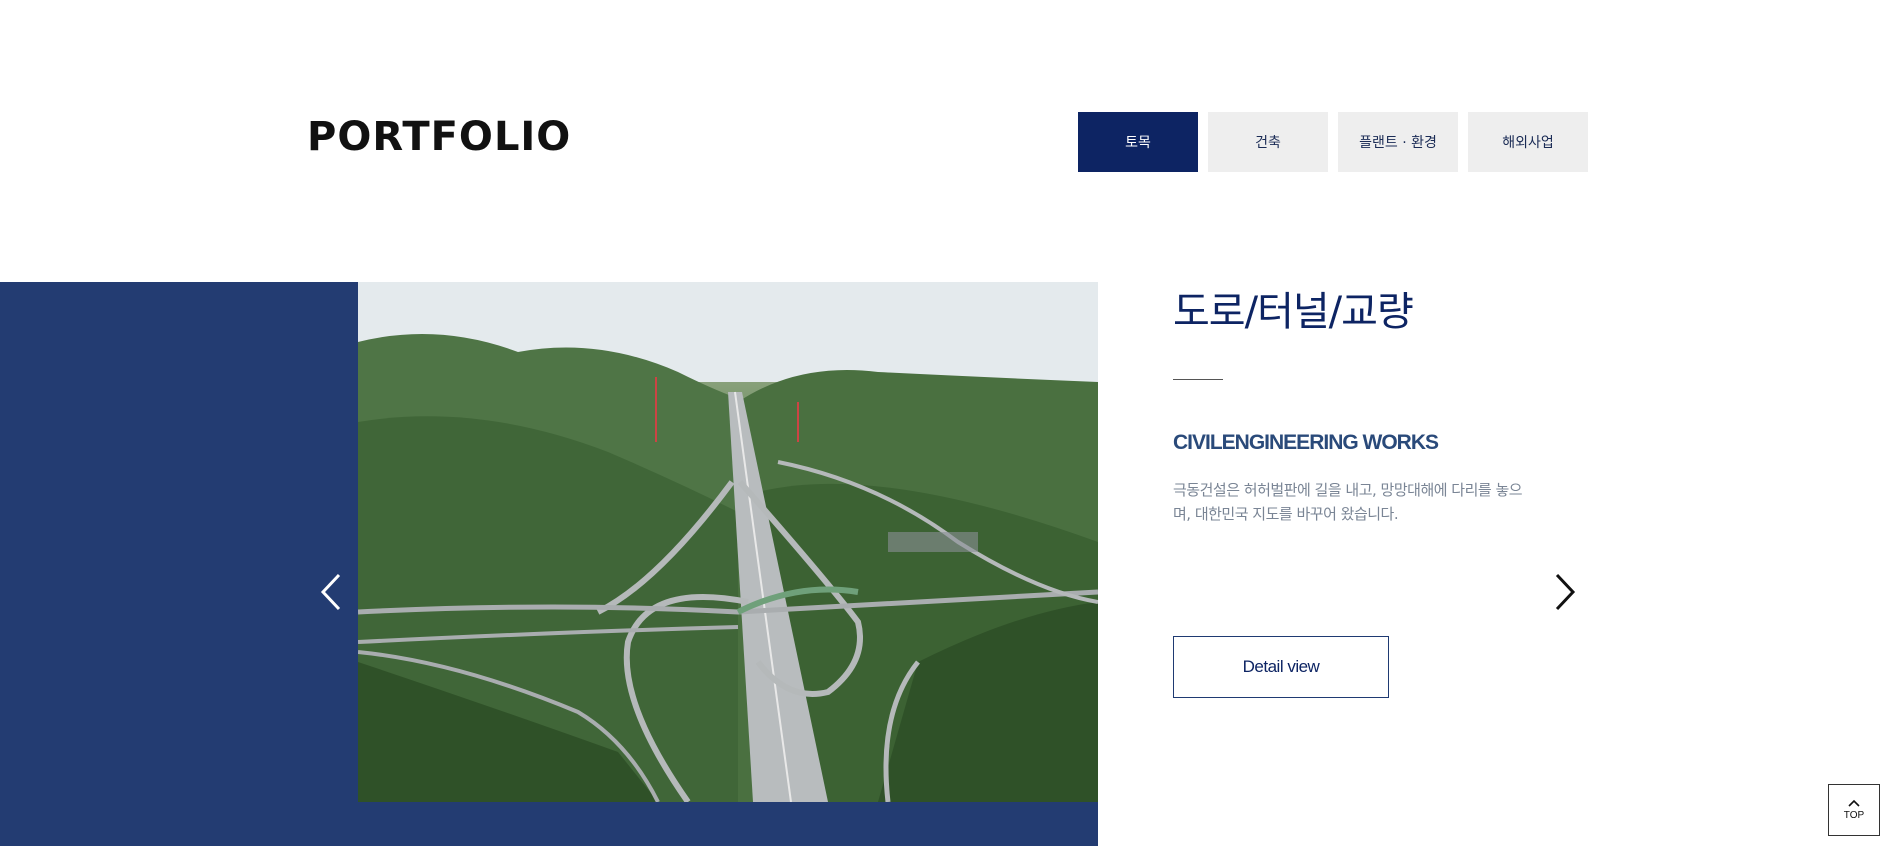 This screenshot has height=846, width=1896. I want to click on scroll-top-button: TOP, so click(1854, 810).